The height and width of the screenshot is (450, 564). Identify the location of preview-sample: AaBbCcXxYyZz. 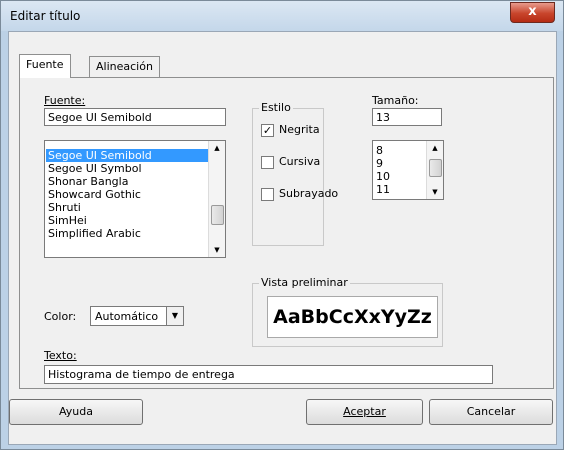
(352, 317).